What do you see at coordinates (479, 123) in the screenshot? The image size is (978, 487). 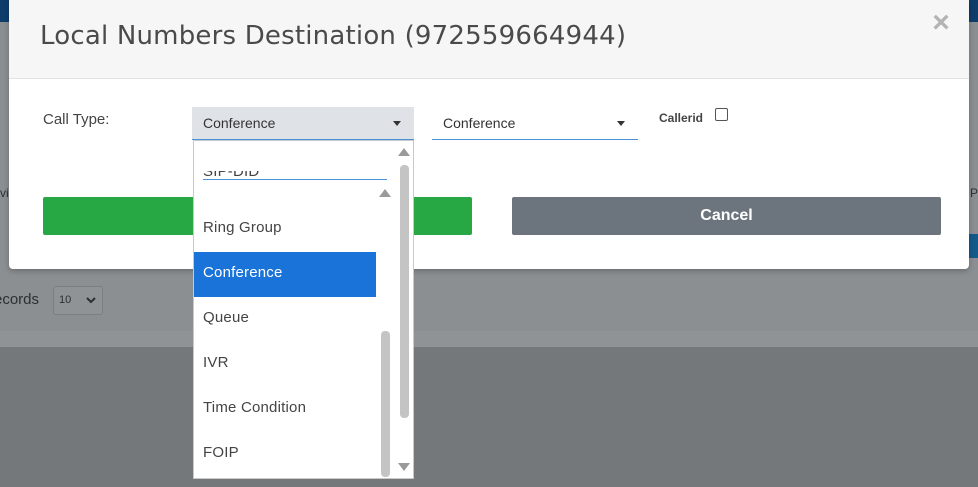 I see `destination-value: Conference` at bounding box center [479, 123].